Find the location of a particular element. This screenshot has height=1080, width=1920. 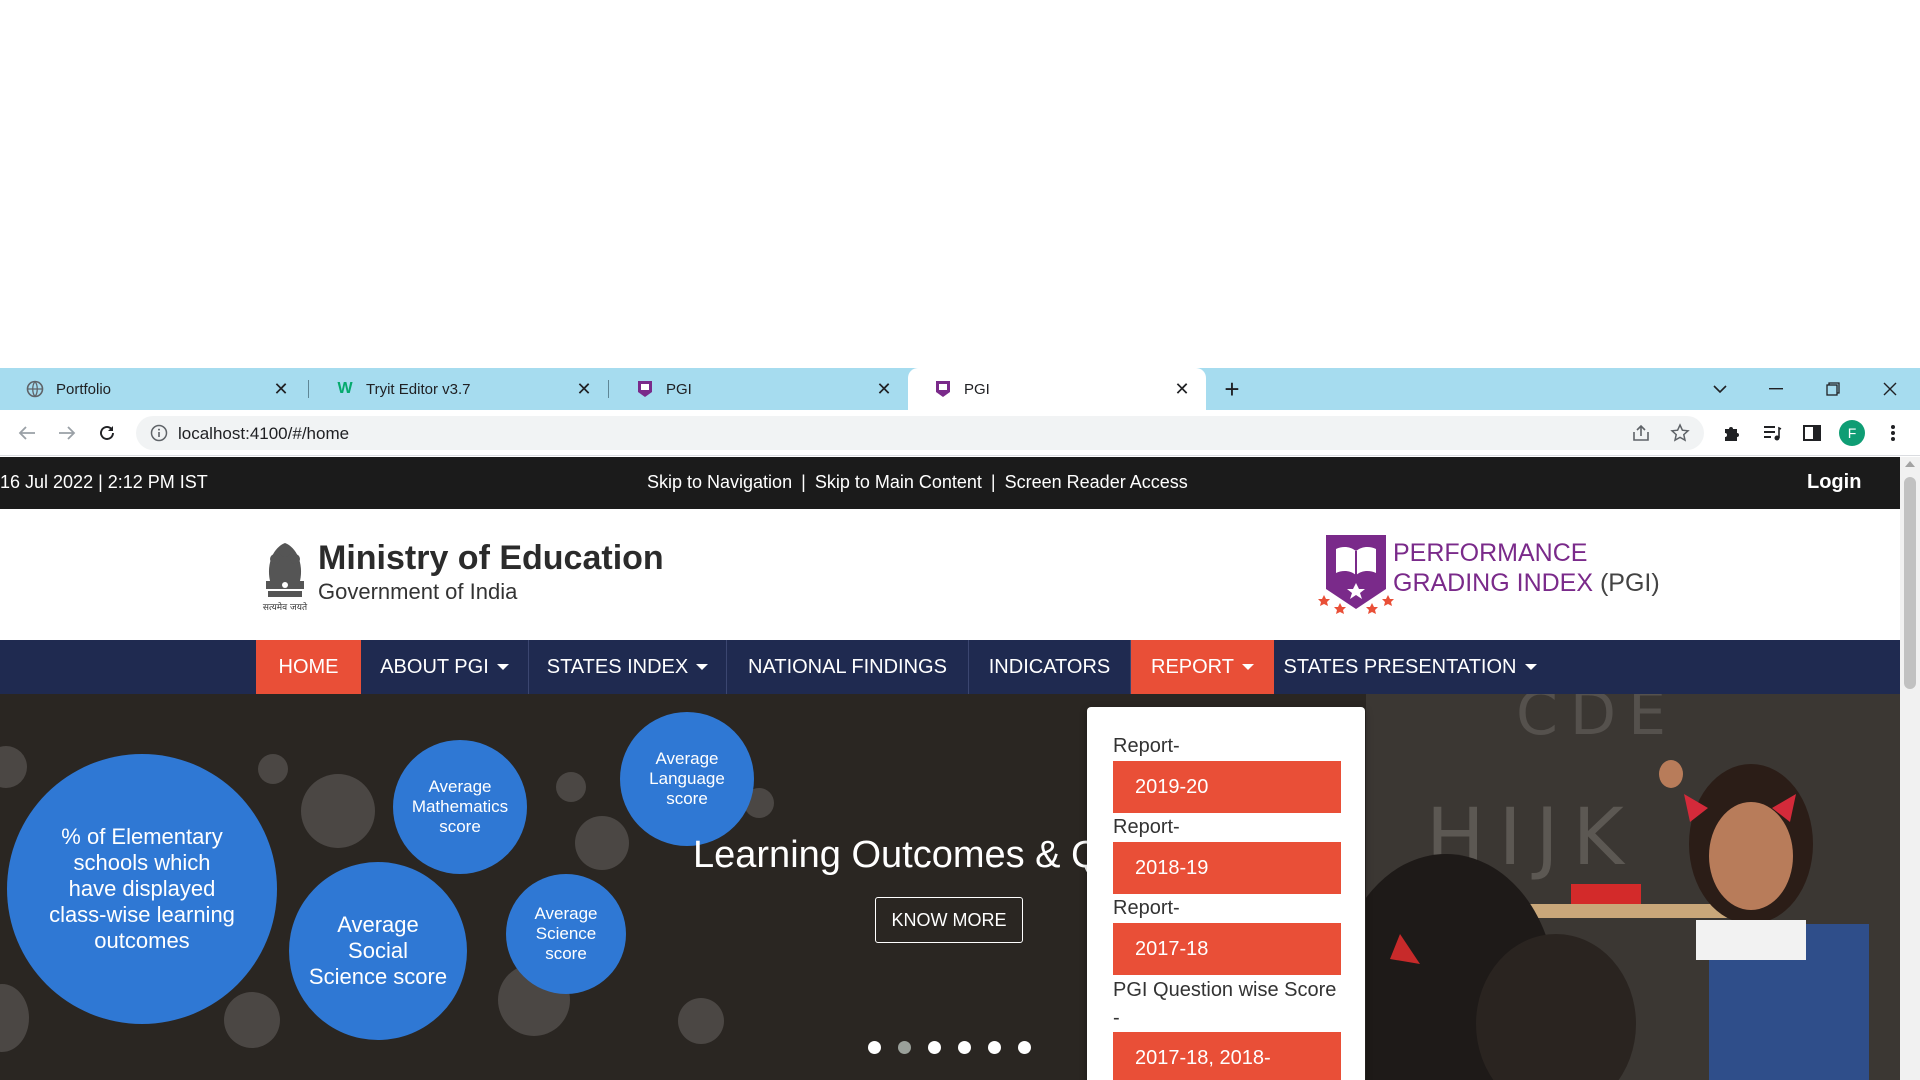

bubble-label: Average Mathematics score is located at coordinates (460, 806).